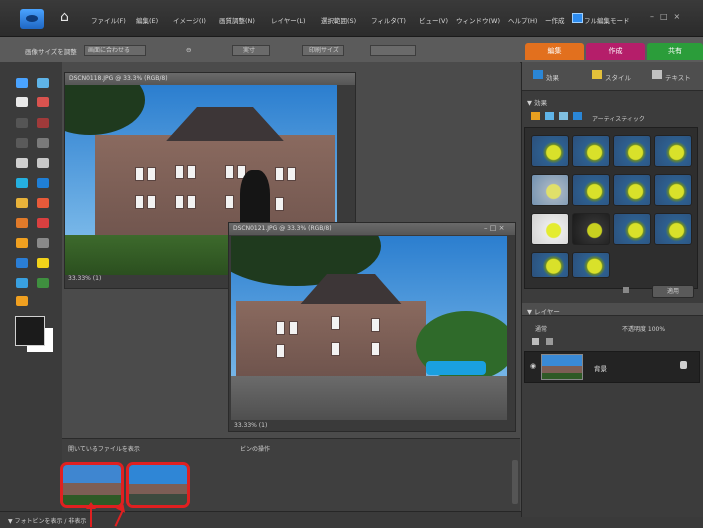  What do you see at coordinates (657, 74) in the screenshot?
I see `text-tab-icon` at bounding box center [657, 74].